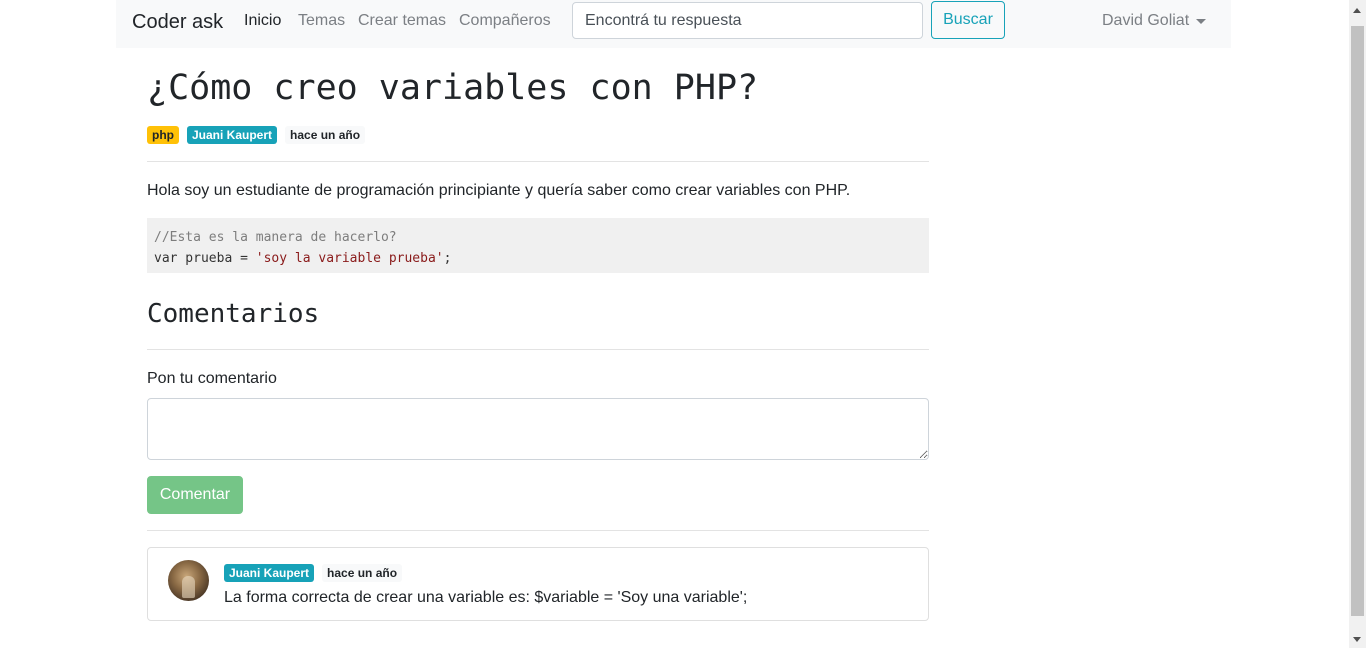  Describe the element at coordinates (216, 258) in the screenshot. I see `code-statement: prueba =` at that location.